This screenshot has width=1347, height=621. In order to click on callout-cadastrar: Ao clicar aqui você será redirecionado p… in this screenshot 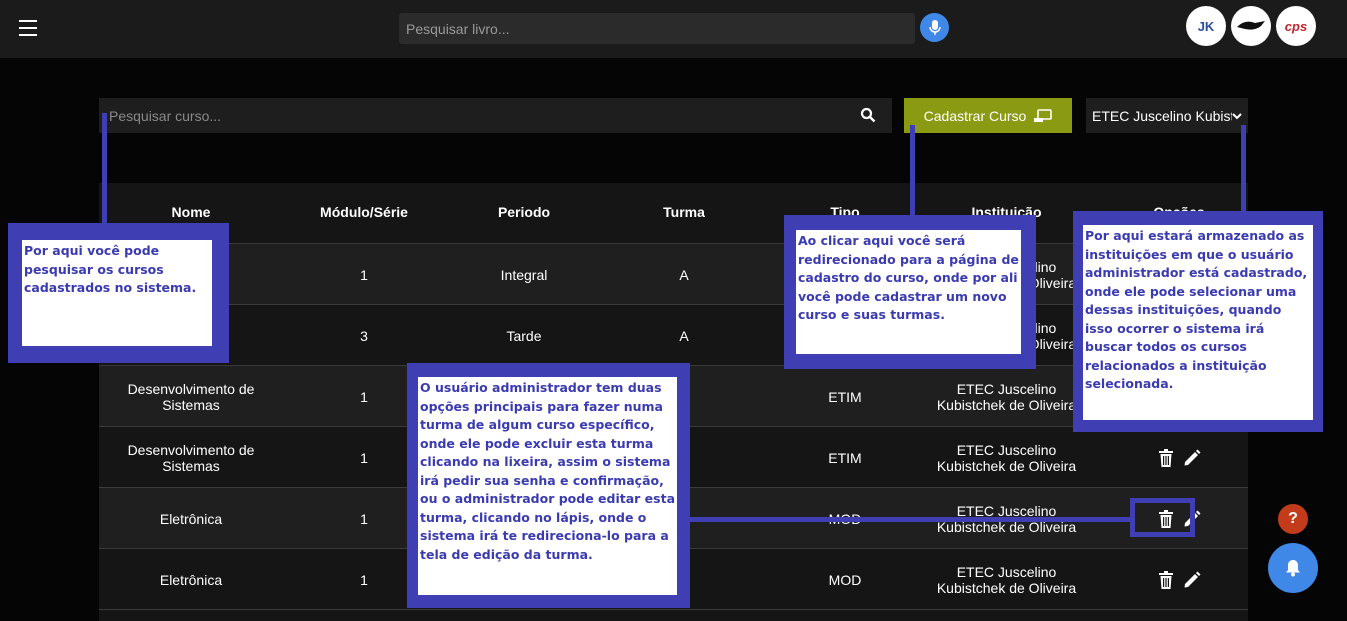, I will do `click(910, 292)`.